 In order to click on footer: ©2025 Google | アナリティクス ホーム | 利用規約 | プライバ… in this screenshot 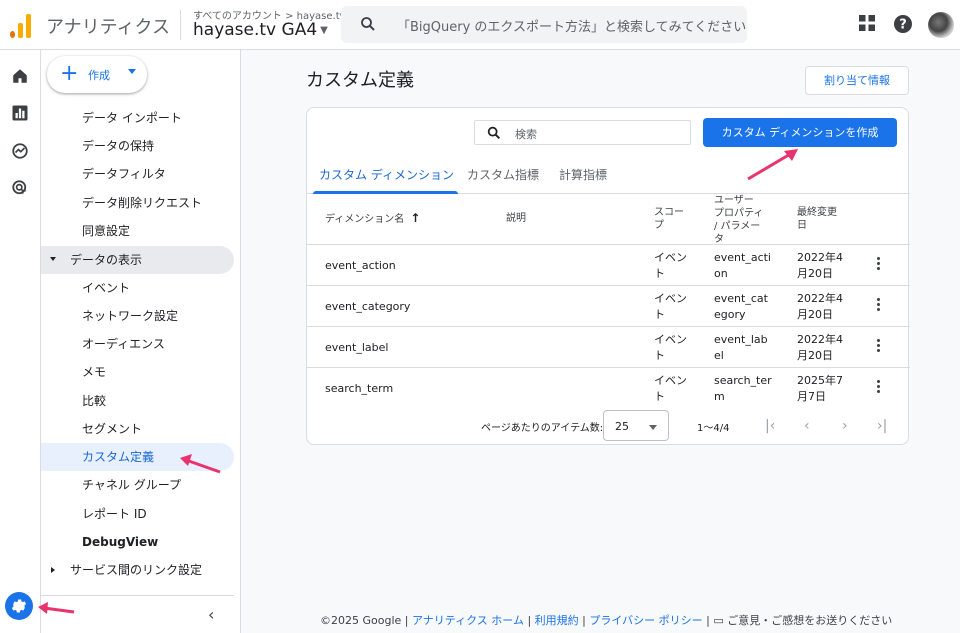, I will do `click(606, 620)`.